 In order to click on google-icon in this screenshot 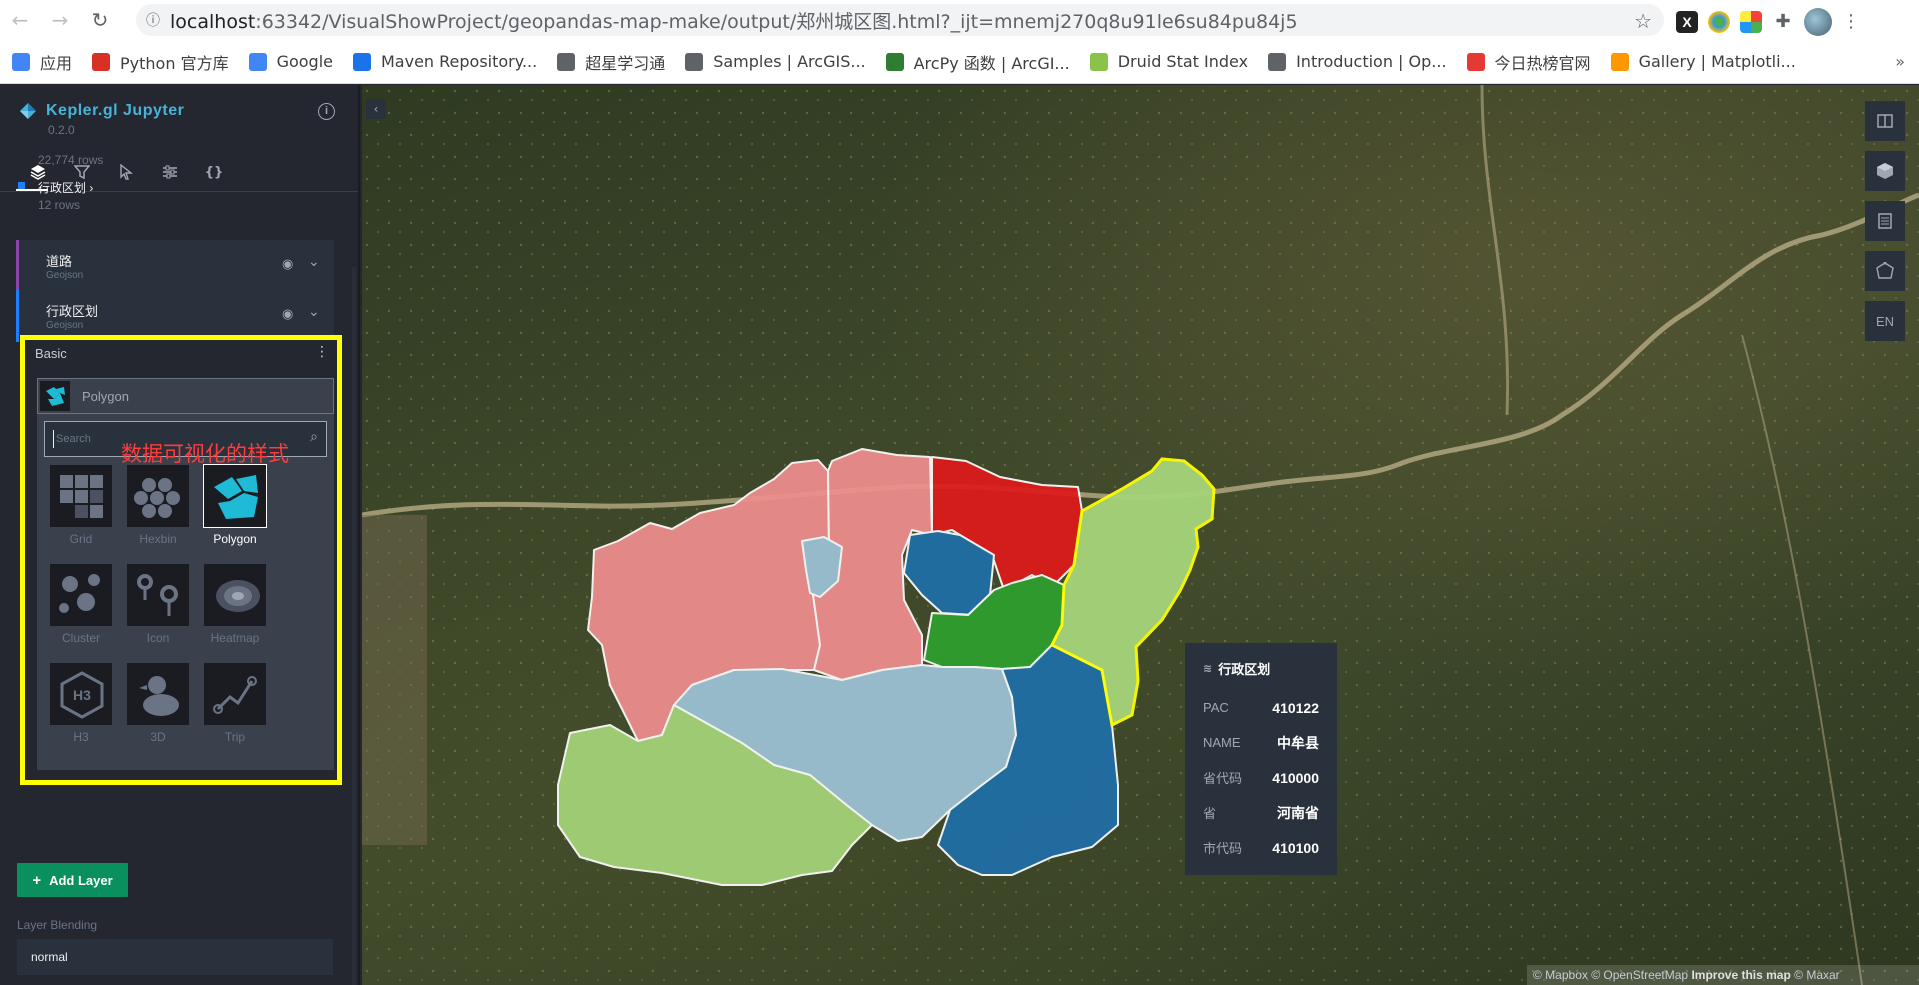, I will do `click(257, 61)`.